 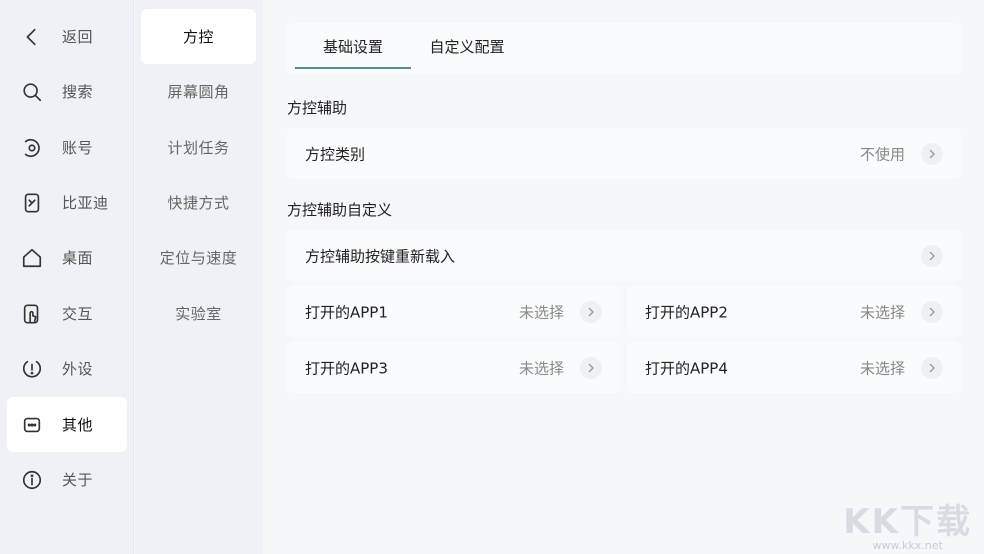 I want to click on nav-item-label: 外设, so click(x=78, y=369).